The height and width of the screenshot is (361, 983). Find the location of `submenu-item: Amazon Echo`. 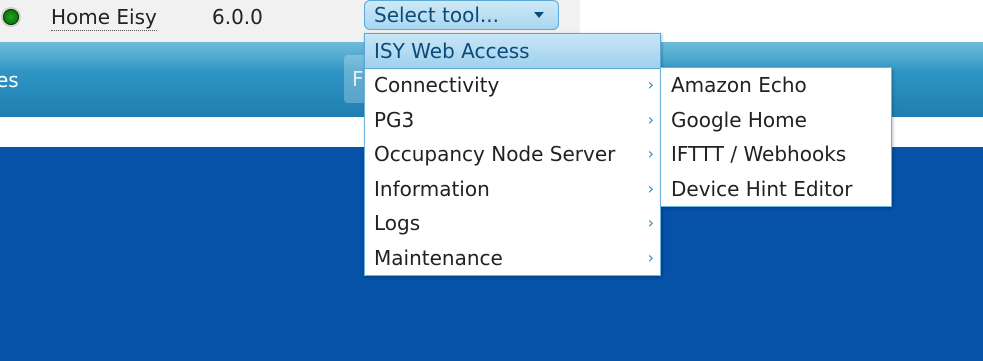

submenu-item: Amazon Echo is located at coordinates (776, 85).